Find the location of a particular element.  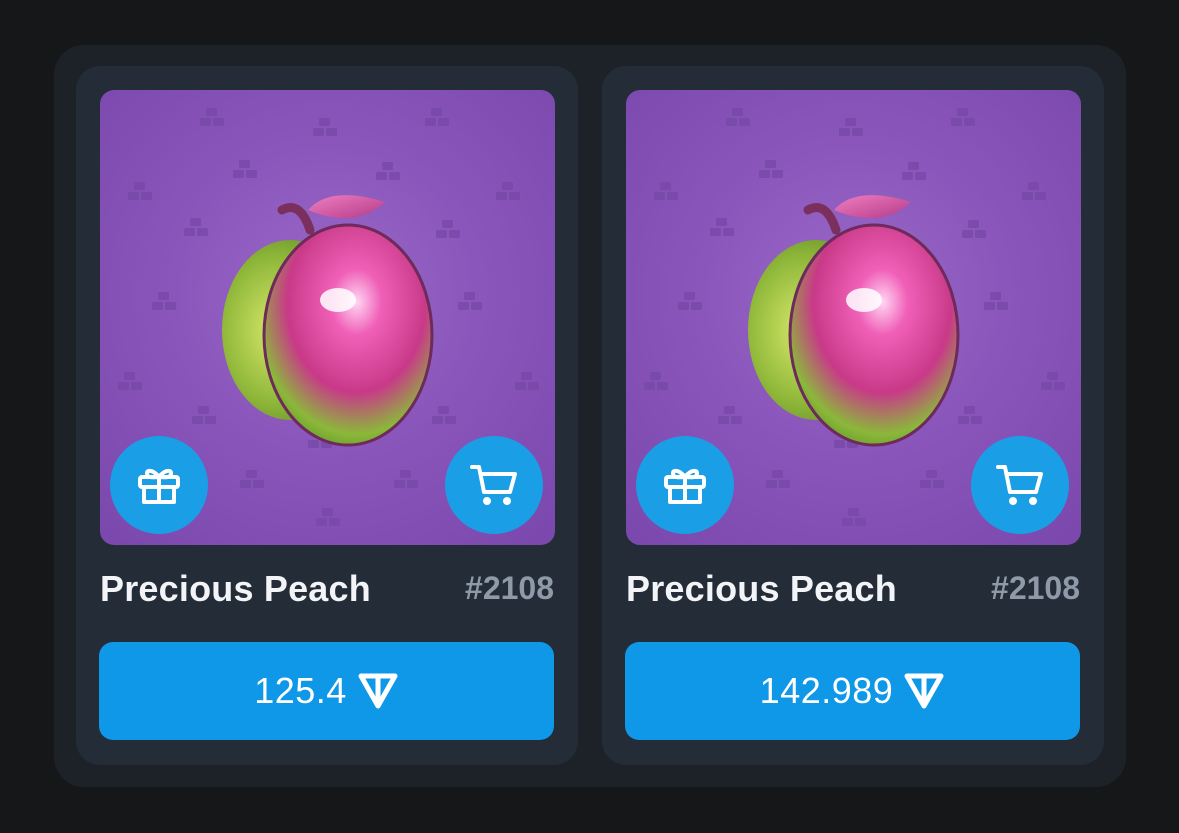

buy-price-button: 142.989 is located at coordinates (852, 691).